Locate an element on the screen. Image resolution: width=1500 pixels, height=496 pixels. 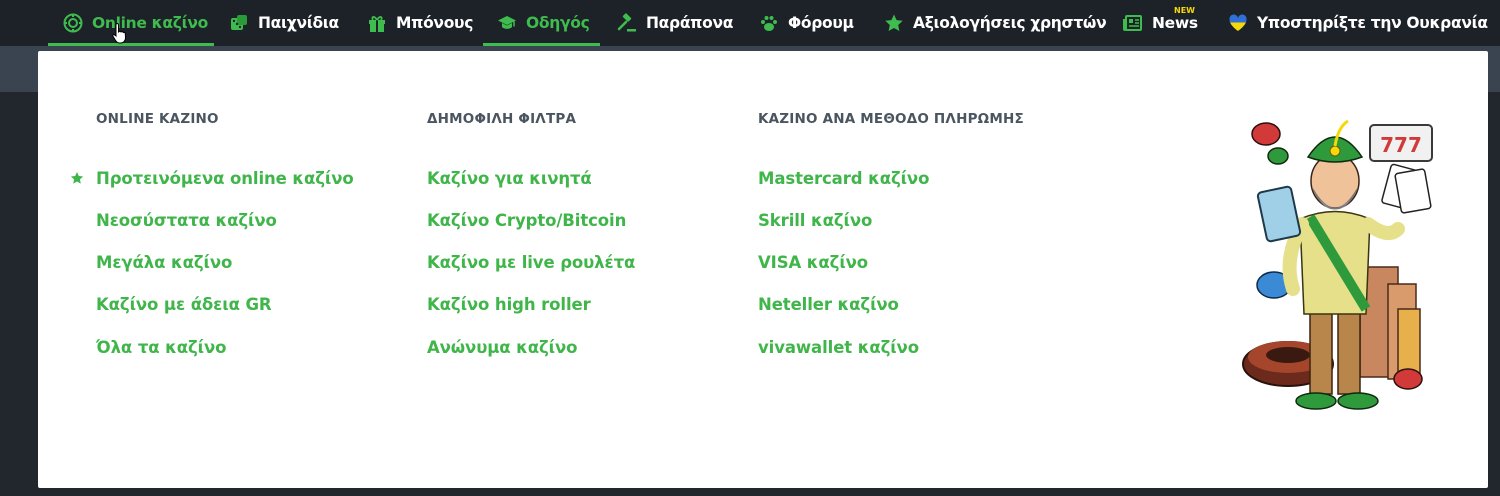
menu-link: Καζίνο για κινητά is located at coordinates (509, 178).